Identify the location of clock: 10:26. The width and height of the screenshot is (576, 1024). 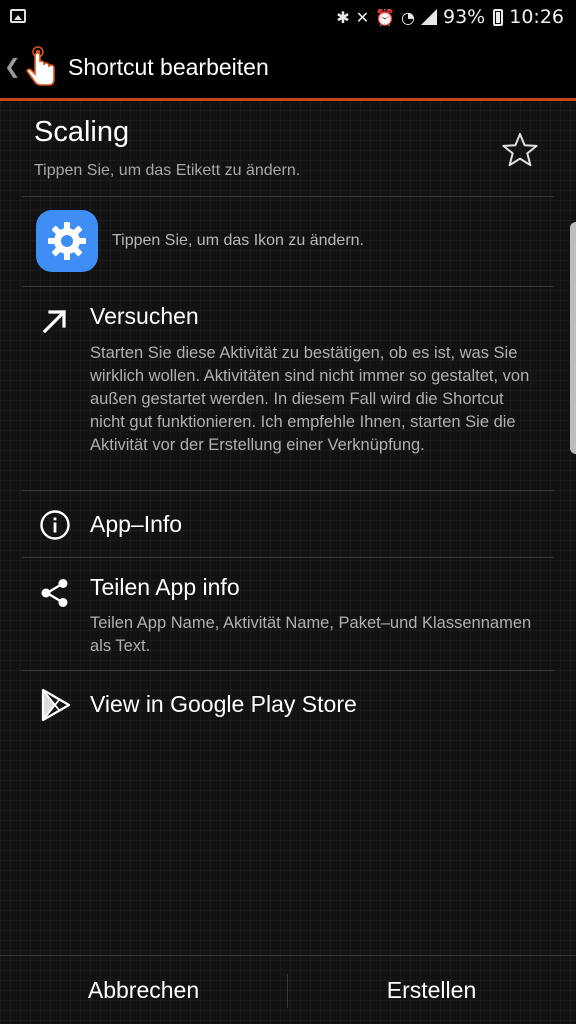
(536, 17).